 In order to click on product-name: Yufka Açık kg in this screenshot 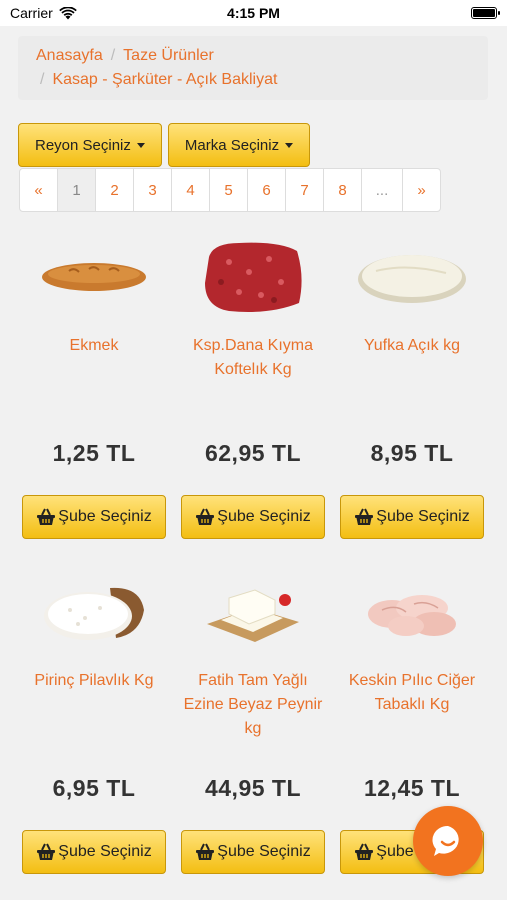, I will do `click(412, 370)`.